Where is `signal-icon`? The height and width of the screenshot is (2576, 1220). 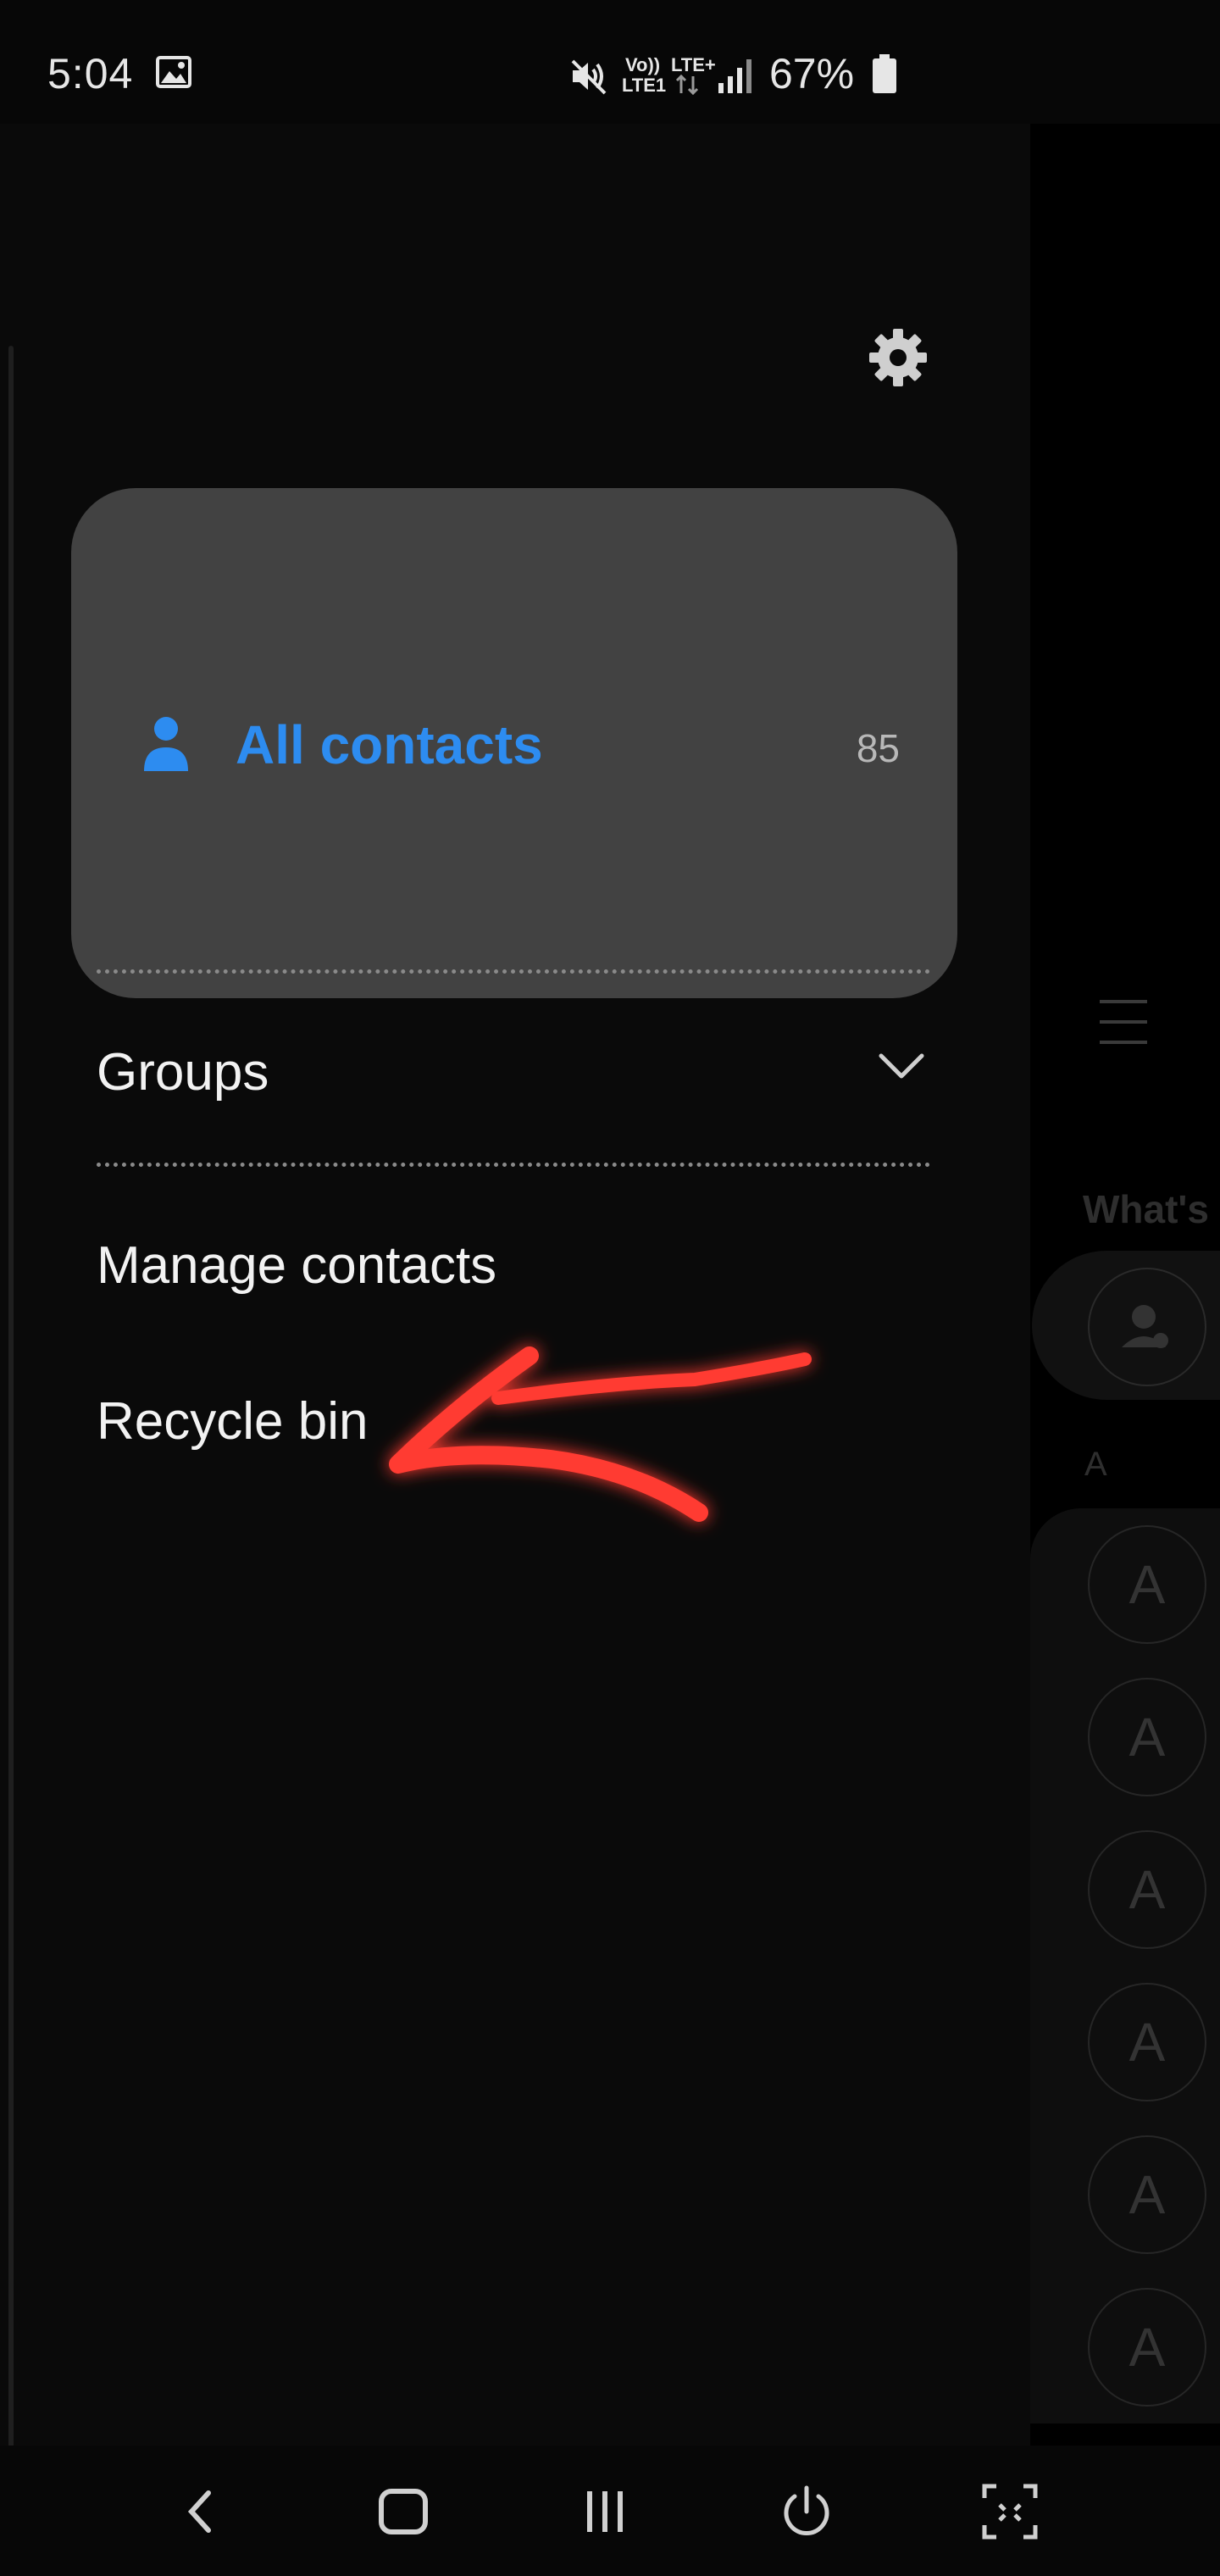
signal-icon is located at coordinates (734, 76).